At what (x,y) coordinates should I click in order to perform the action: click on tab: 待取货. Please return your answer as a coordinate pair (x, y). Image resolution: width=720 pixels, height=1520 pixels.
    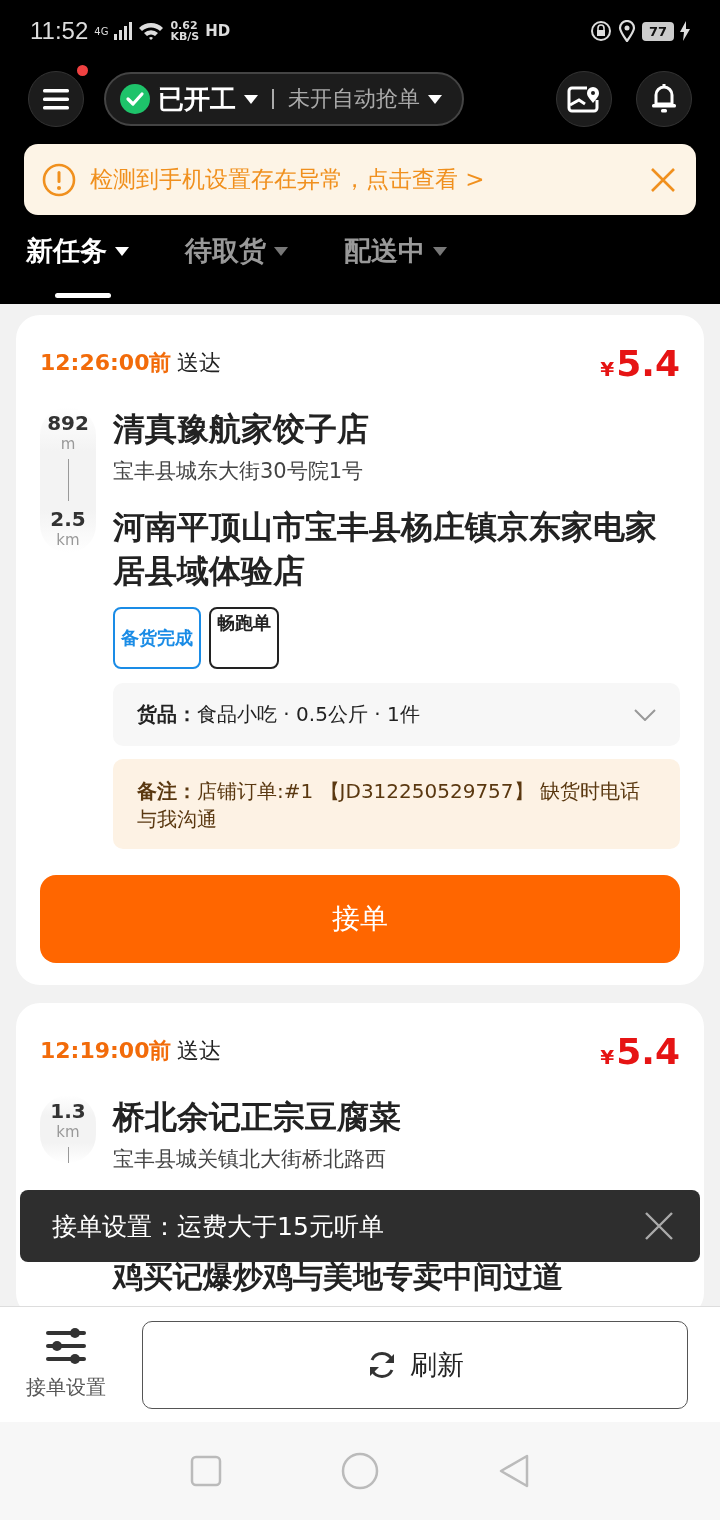
    Looking at the image, I should click on (236, 268).